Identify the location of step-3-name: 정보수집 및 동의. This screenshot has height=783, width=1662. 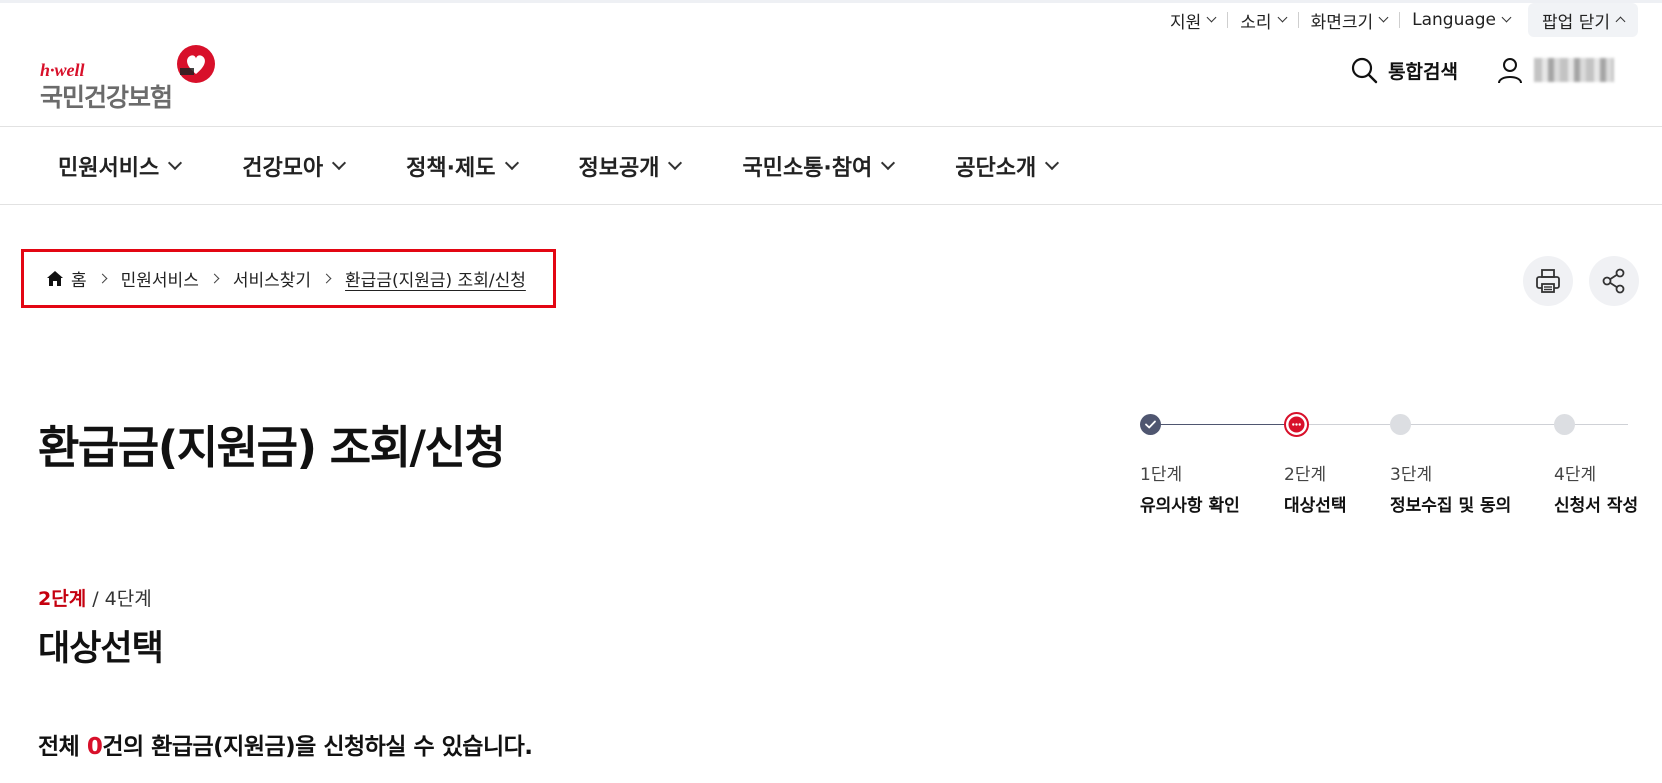
(1451, 506).